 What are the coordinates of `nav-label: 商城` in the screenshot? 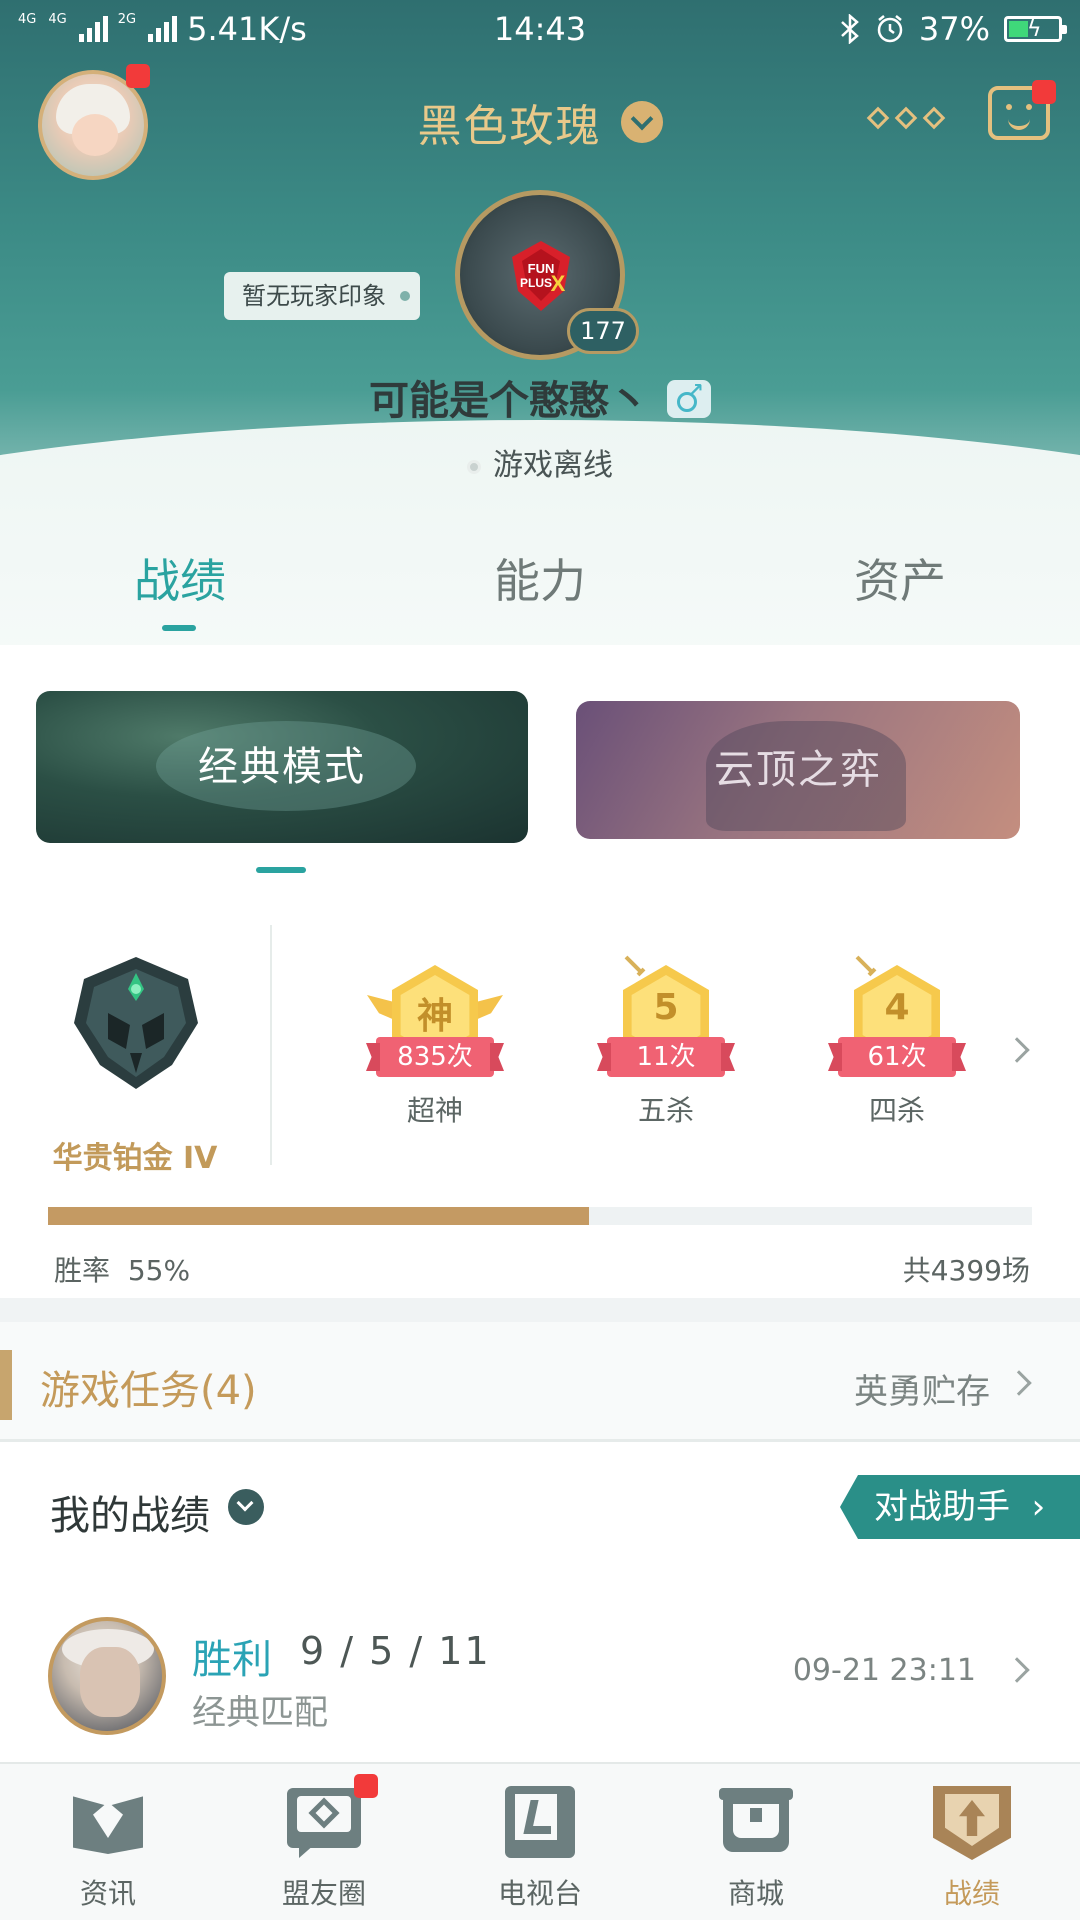 It's located at (755, 1893).